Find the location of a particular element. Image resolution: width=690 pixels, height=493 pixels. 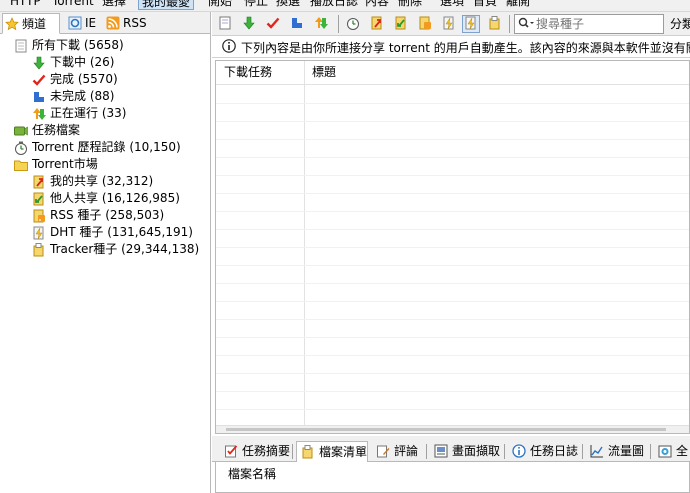

tree-others-share: 他人共享 (16,126,985) is located at coordinates (106, 198).